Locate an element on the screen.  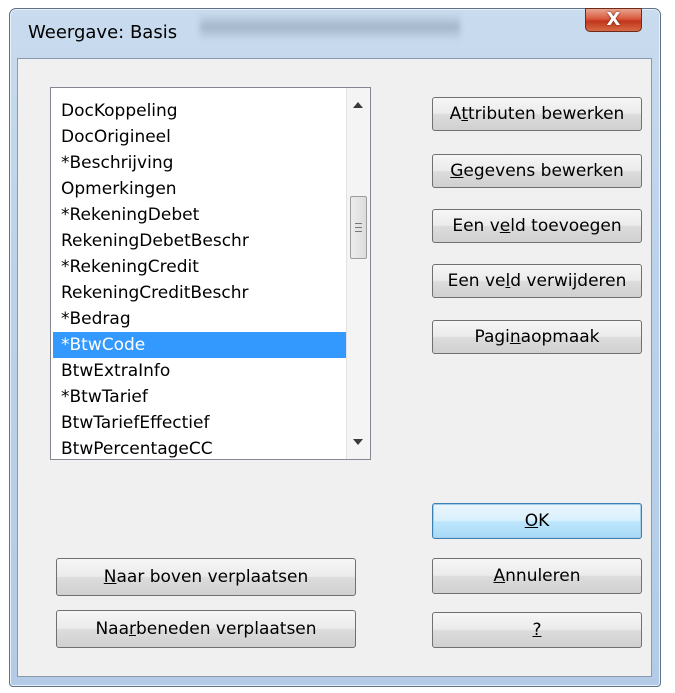
list-item: *RekeningDebet is located at coordinates (200, 215).